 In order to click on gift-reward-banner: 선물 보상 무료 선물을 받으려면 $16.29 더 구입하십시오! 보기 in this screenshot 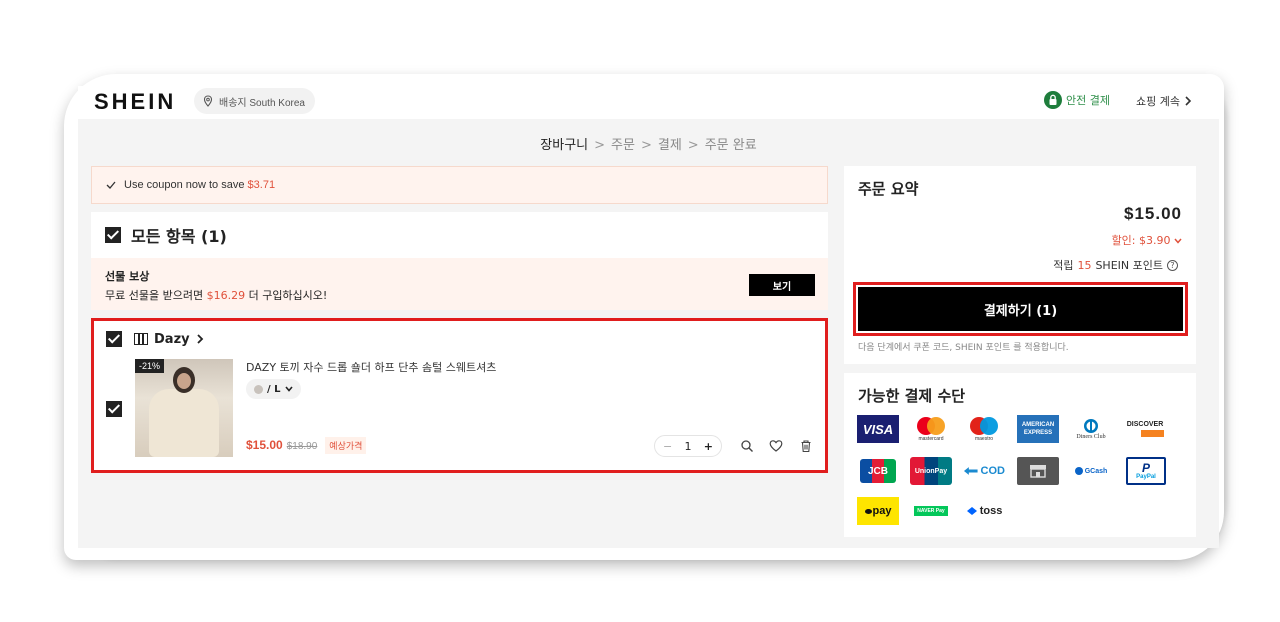, I will do `click(459, 284)`.